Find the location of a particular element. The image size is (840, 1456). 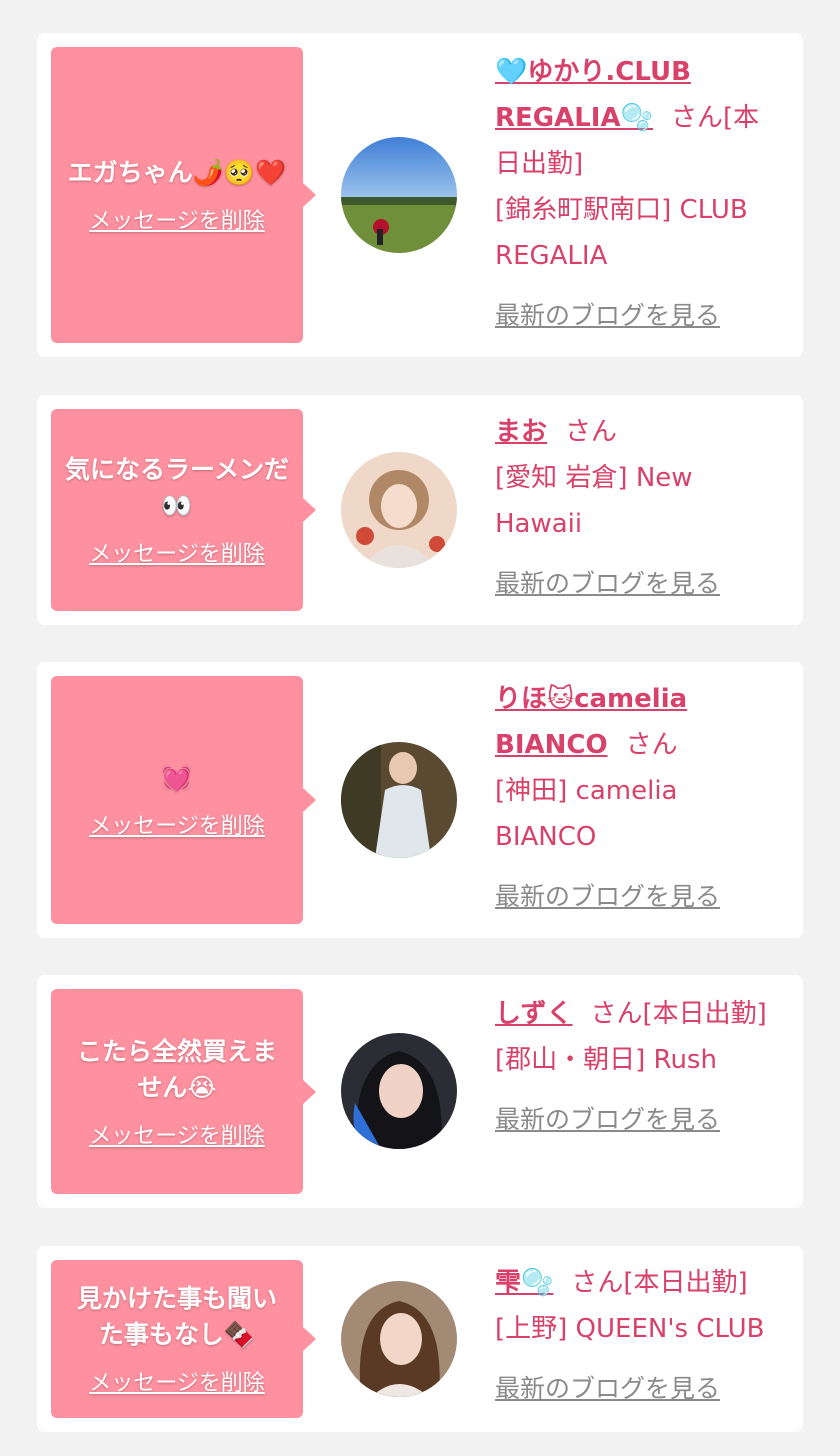

sender-info: まお さん [愛知 岩倉] New Hawaii 最新のブログを見る is located at coordinates (640, 508).